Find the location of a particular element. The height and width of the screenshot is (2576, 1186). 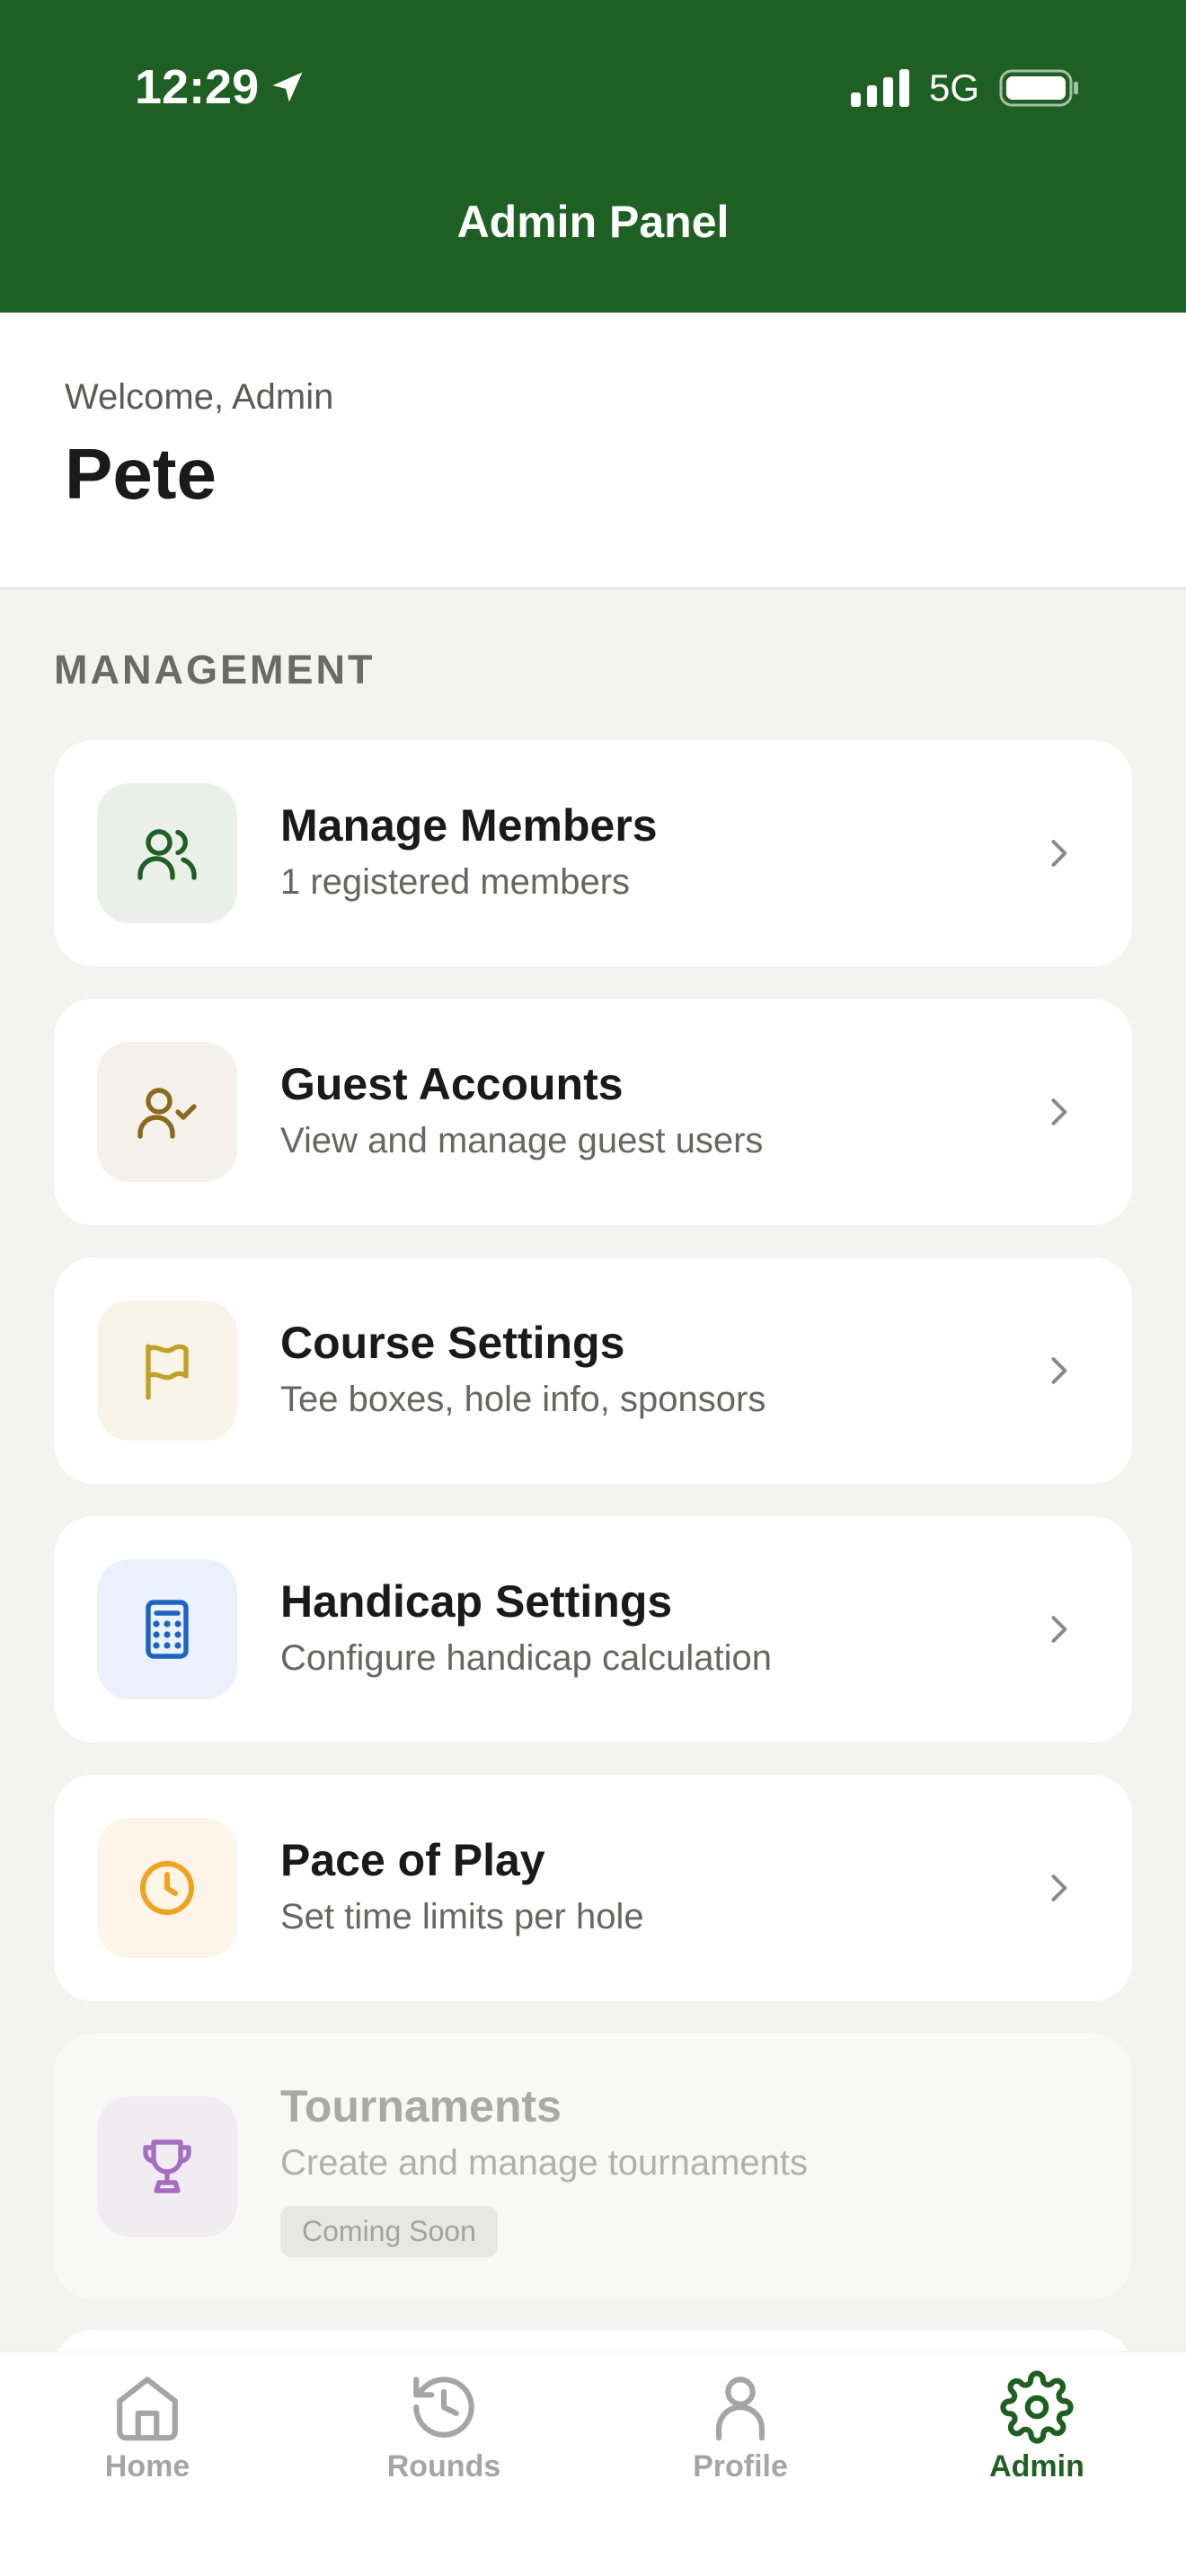

tab-home: Home is located at coordinates (147, 2442).